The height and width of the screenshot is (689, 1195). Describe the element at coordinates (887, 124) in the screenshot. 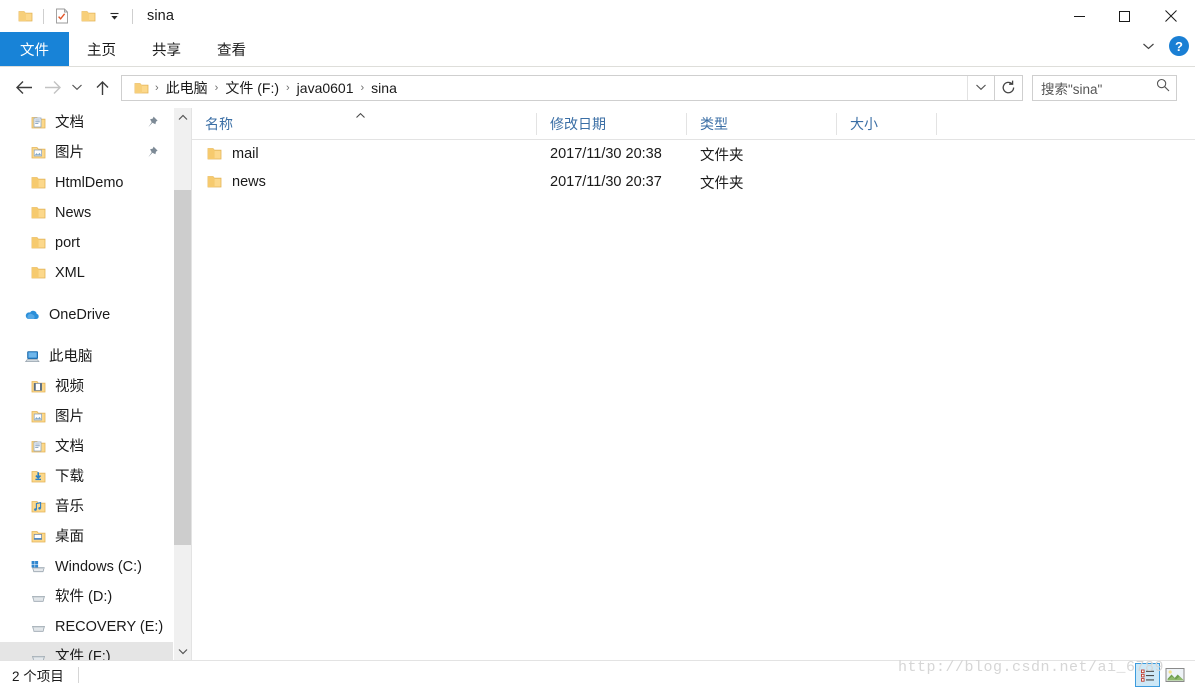

I see `column-header-size: 大小` at that location.